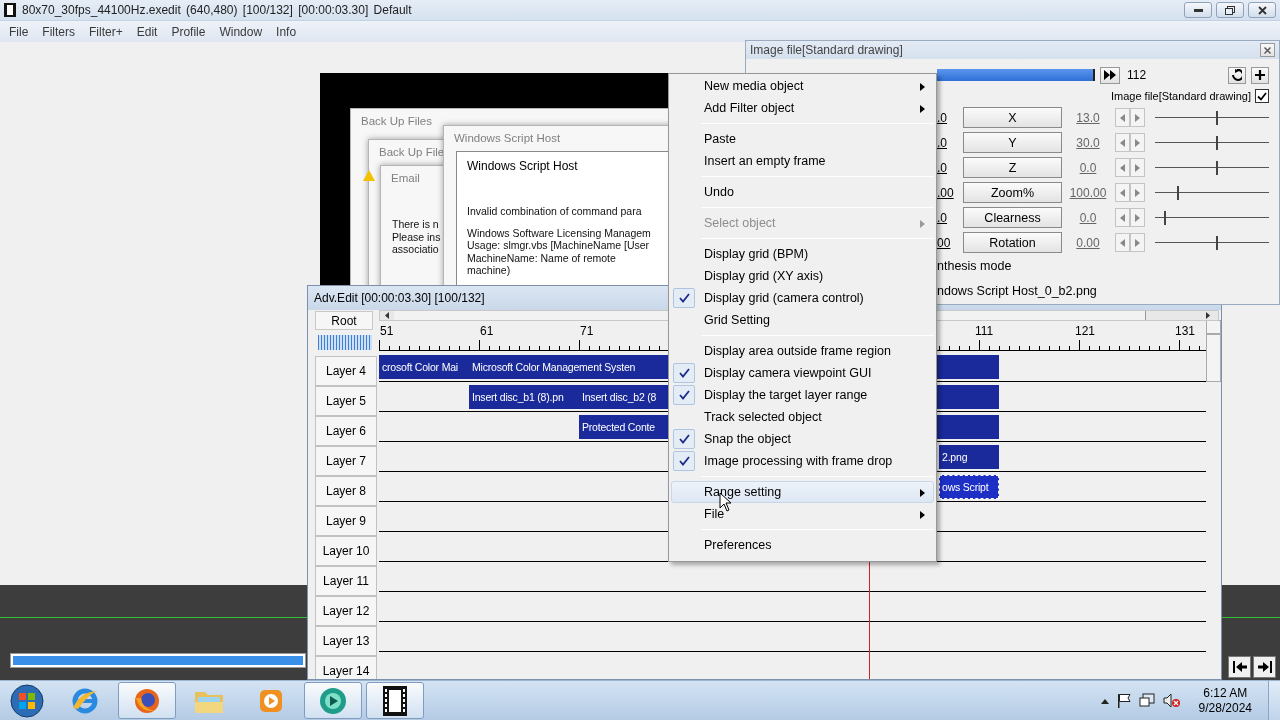 This screenshot has height=720, width=1280. Describe the element at coordinates (487, 331) in the screenshot. I see `ruler-label: 61` at that location.